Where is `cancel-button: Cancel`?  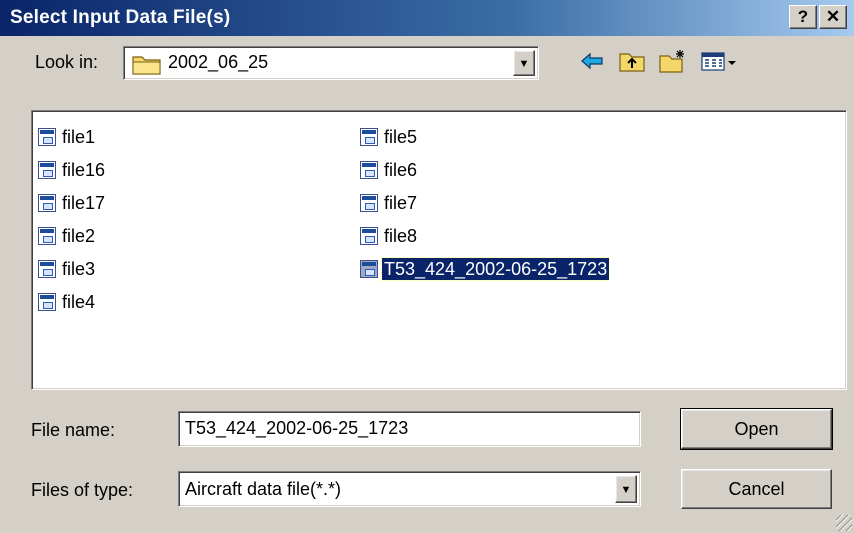 cancel-button: Cancel is located at coordinates (756, 489).